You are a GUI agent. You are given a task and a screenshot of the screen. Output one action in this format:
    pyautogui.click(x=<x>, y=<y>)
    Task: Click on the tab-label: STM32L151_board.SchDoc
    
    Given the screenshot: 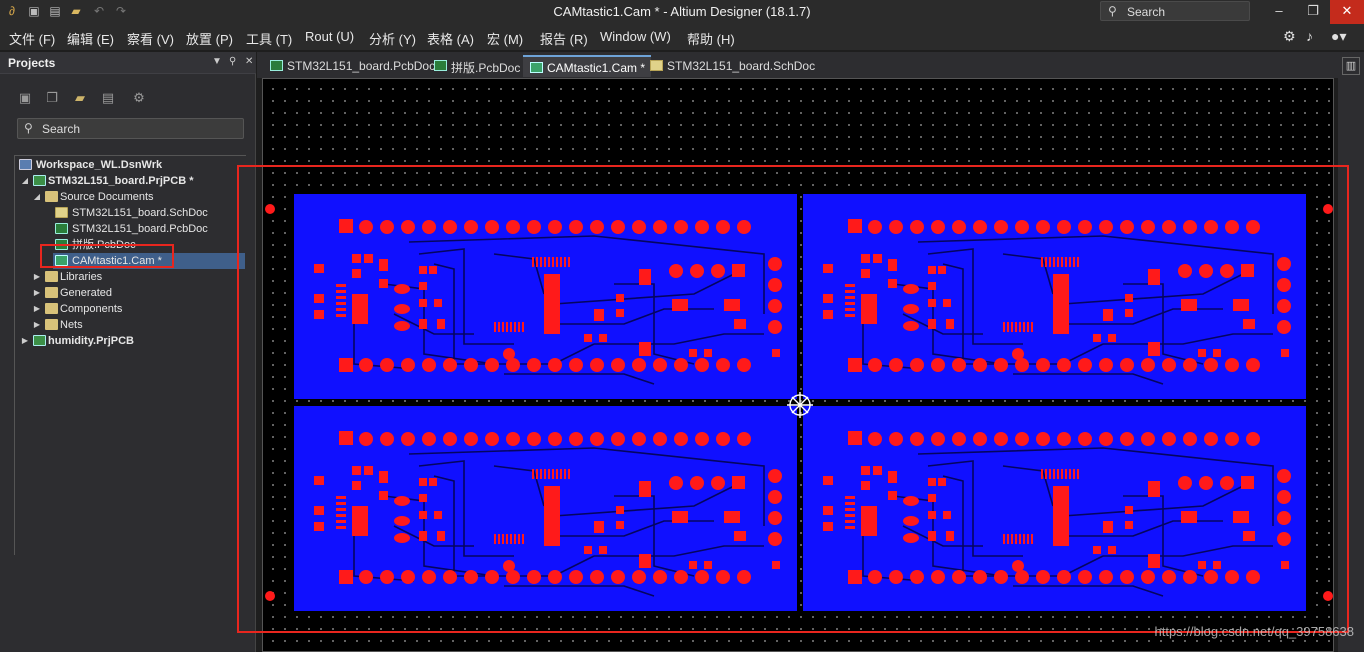 What is the action you would take?
    pyautogui.click(x=741, y=66)
    